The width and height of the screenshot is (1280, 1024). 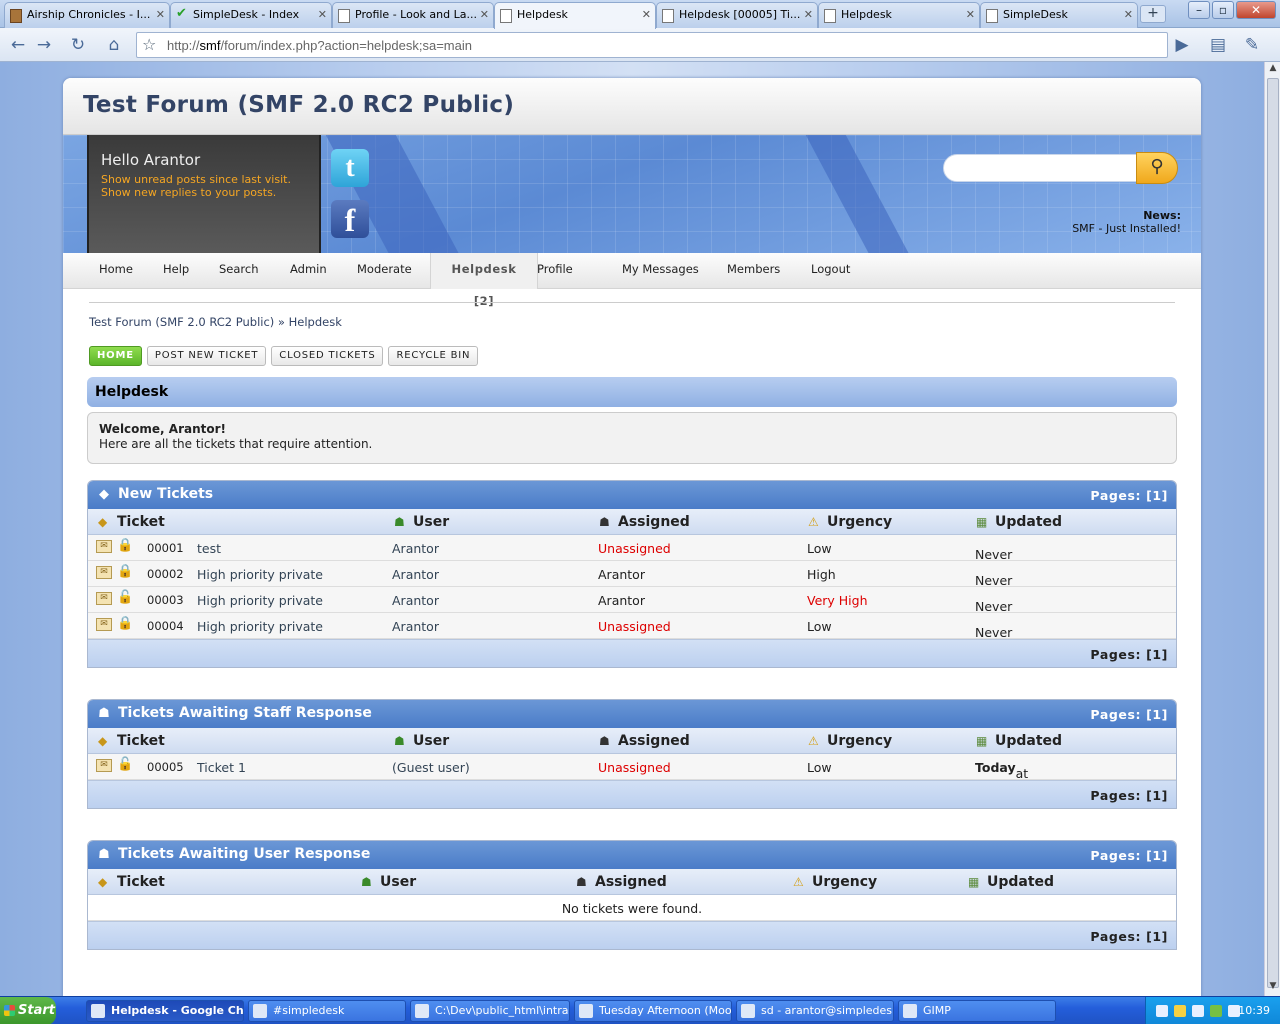 What do you see at coordinates (433, 356) in the screenshot?
I see `recycle-bin-button: RECYCLE BIN` at bounding box center [433, 356].